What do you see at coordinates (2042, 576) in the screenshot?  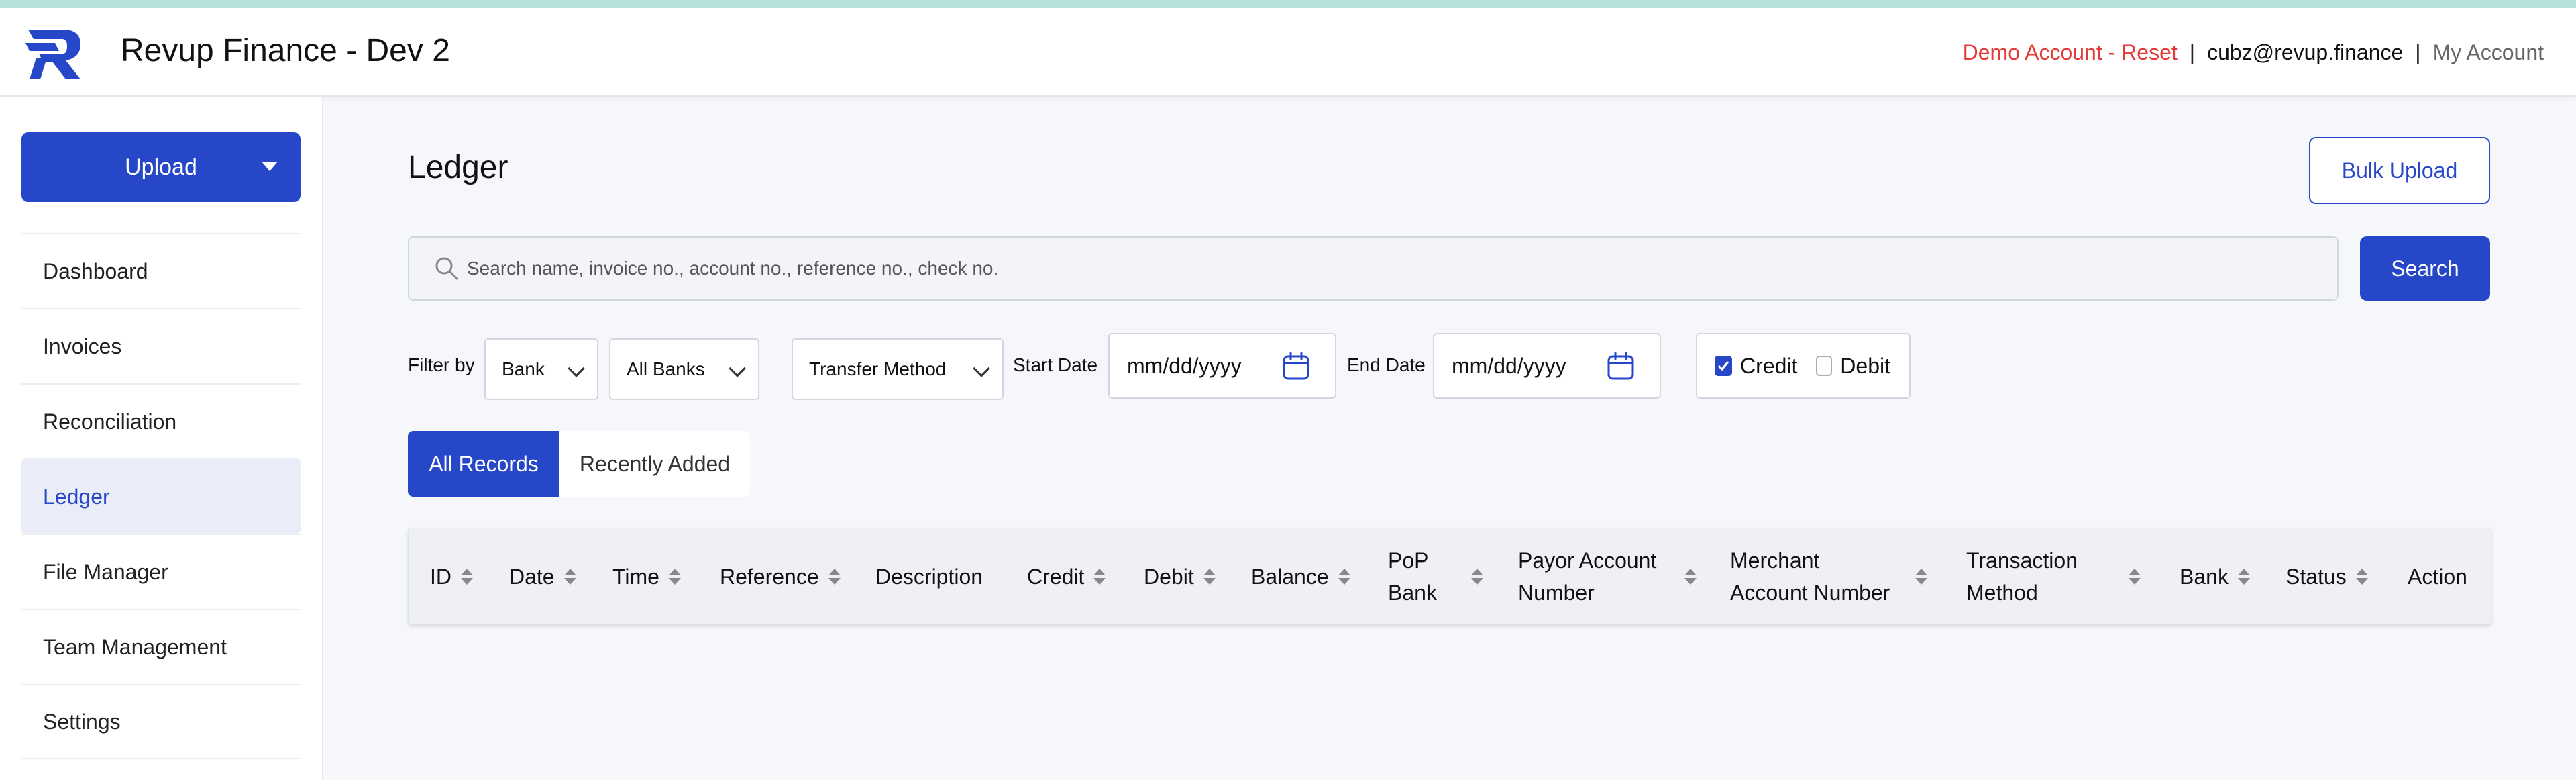 I see `column-label: Transaction Method` at bounding box center [2042, 576].